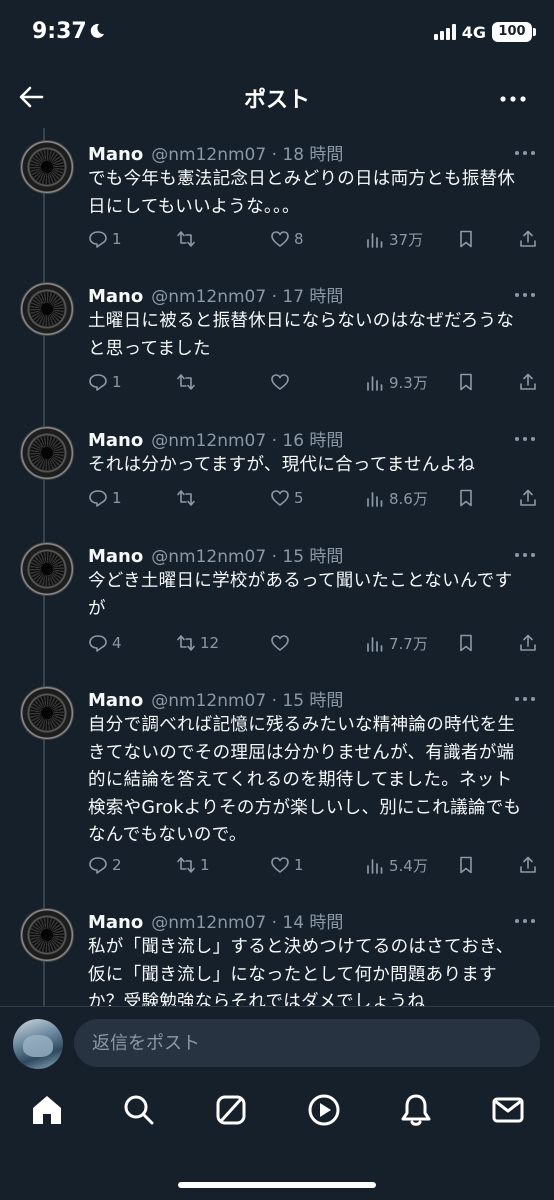 The image size is (554, 1200). I want to click on grok-icon, so click(231, 1110).